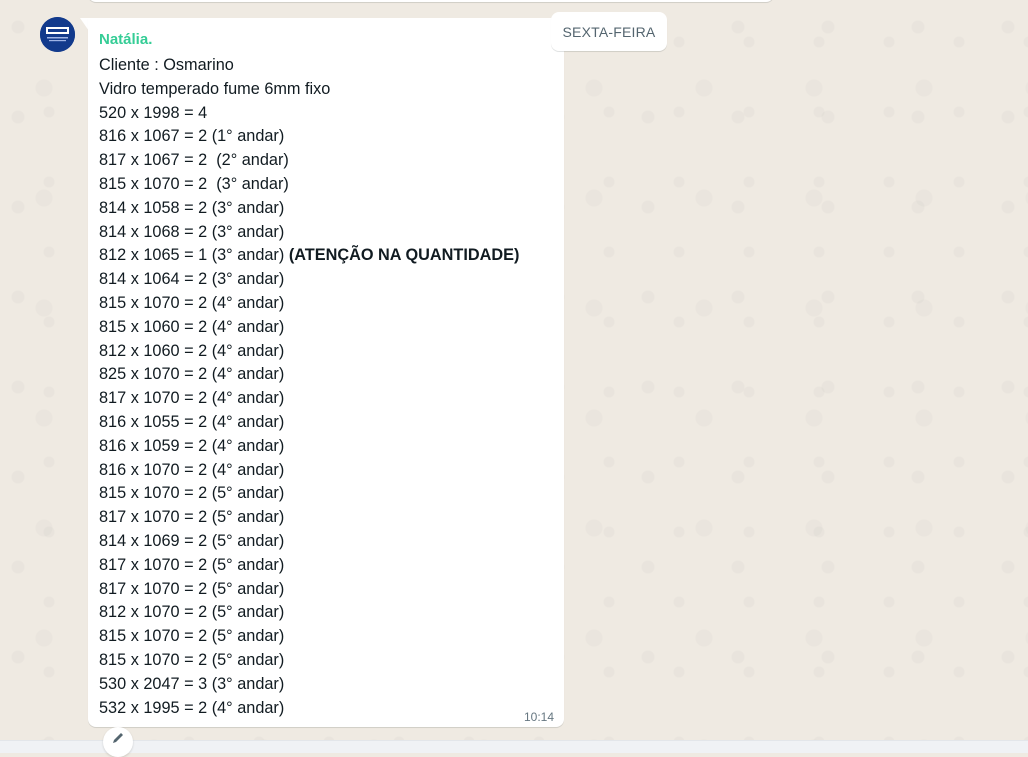  Describe the element at coordinates (309, 209) in the screenshot. I see `message-line: 814 x 1058 = 2 (3° andar)` at that location.